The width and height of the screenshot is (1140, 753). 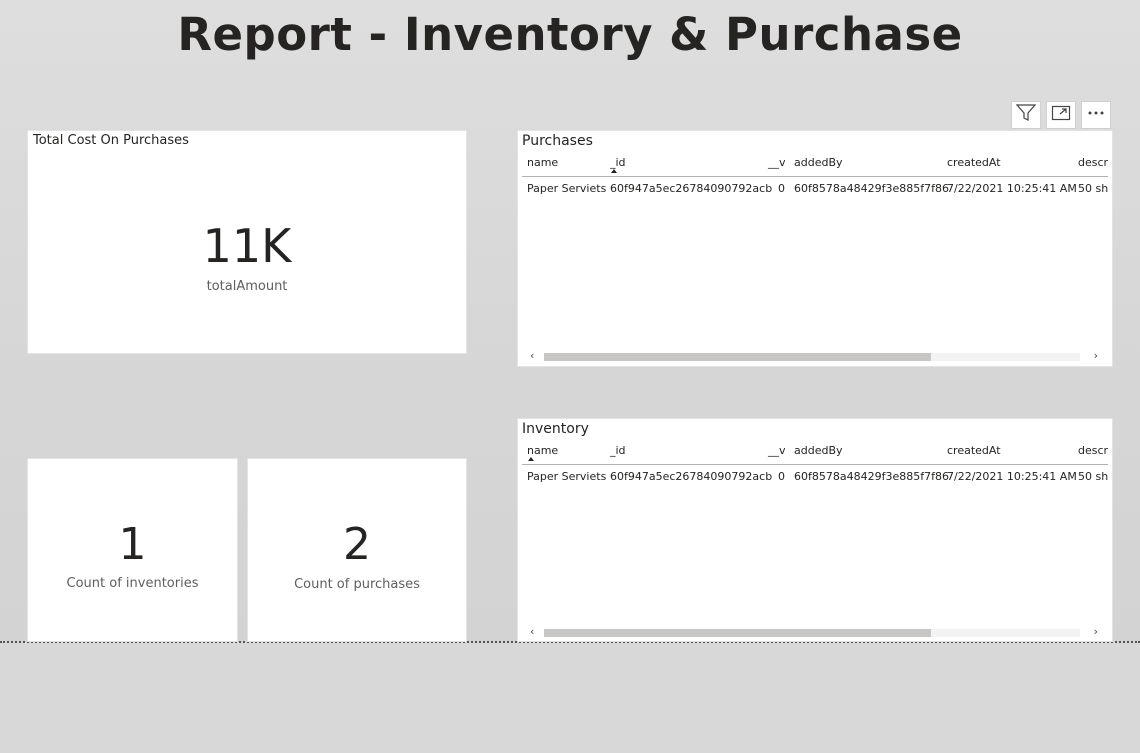 What do you see at coordinates (247, 246) in the screenshot?
I see `card-value: 11K` at bounding box center [247, 246].